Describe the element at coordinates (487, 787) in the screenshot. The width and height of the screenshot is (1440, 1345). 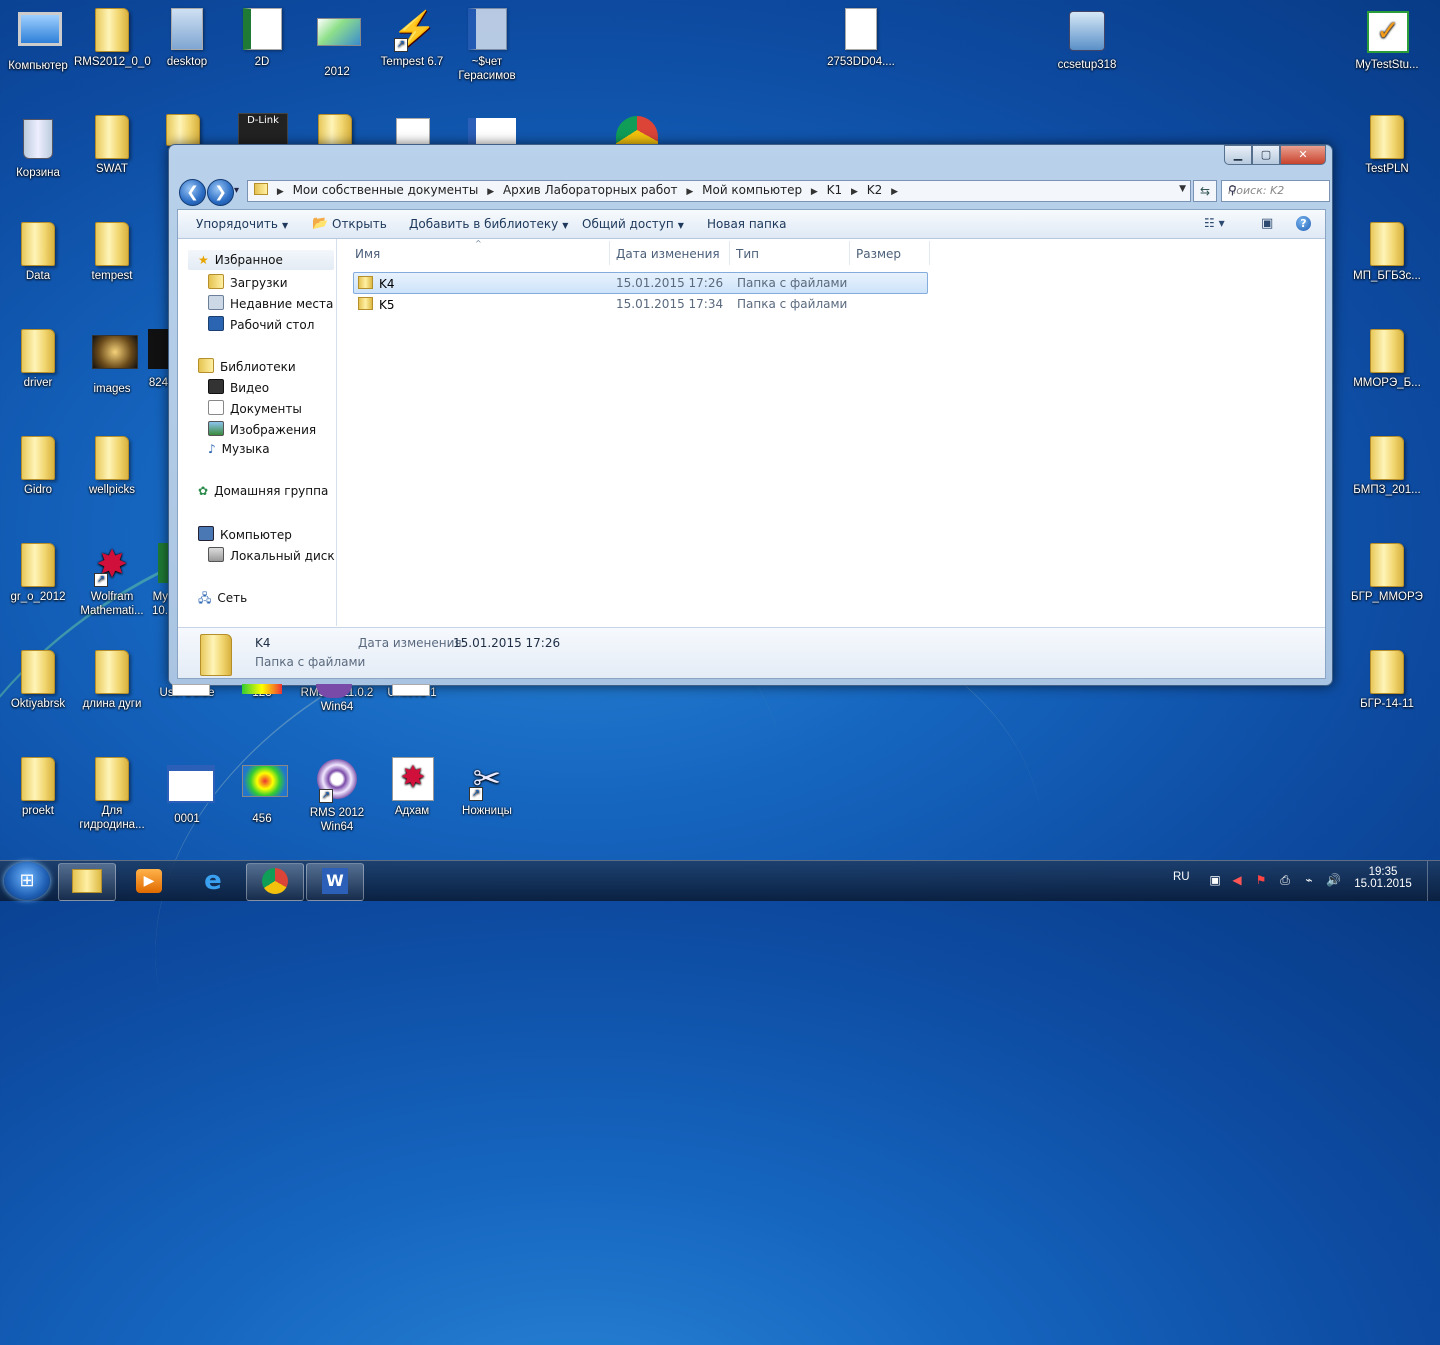
I see `desktop-icon-scissors: ✂ ↗ Ножницы` at that location.